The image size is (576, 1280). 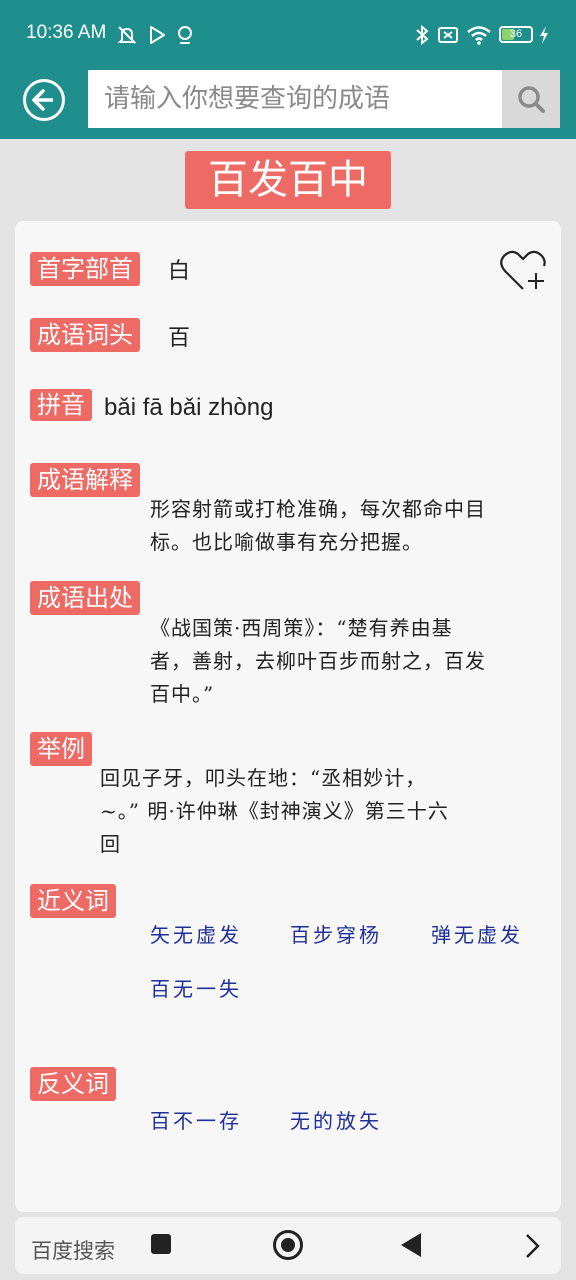 What do you see at coordinates (196, 933) in the screenshot?
I see `synonym-link: 矢无虚发` at bounding box center [196, 933].